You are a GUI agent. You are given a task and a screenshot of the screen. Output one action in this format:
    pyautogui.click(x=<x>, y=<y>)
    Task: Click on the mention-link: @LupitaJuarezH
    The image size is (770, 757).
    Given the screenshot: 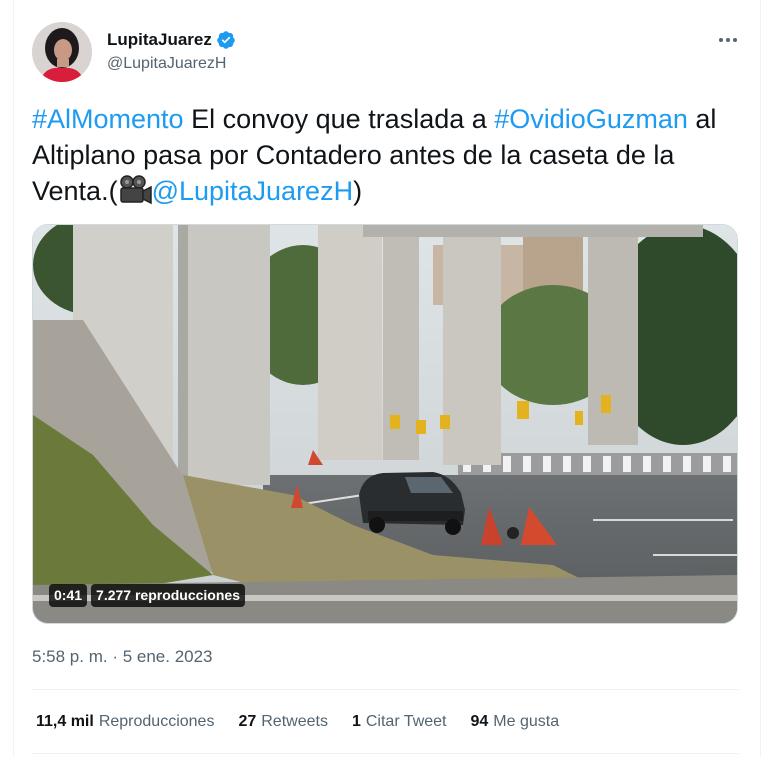 What is the action you would take?
    pyautogui.click(x=253, y=191)
    